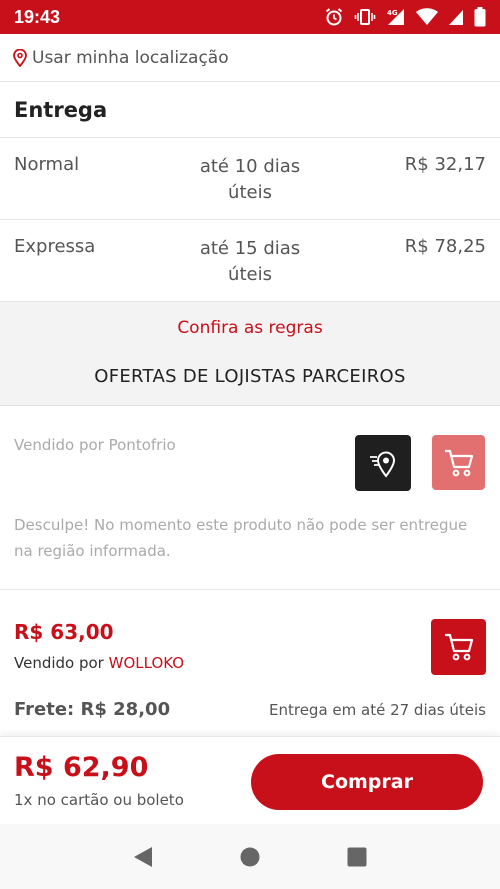  I want to click on change-location-button, so click(383, 463).